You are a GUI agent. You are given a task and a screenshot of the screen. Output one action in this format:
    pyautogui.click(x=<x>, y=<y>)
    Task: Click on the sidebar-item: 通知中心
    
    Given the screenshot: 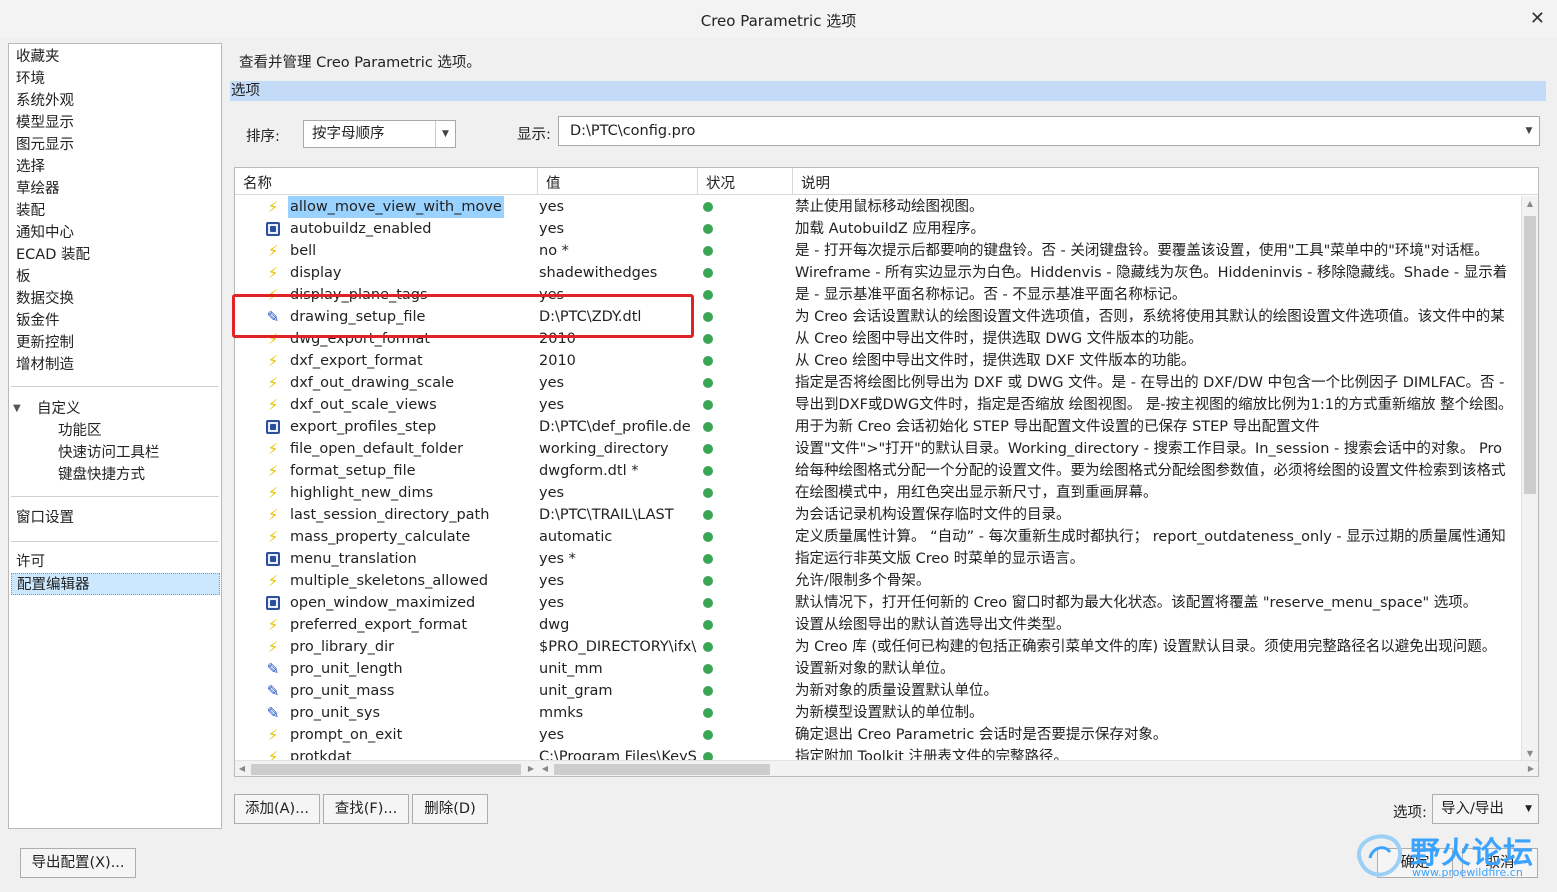 What is the action you would take?
    pyautogui.click(x=45, y=233)
    